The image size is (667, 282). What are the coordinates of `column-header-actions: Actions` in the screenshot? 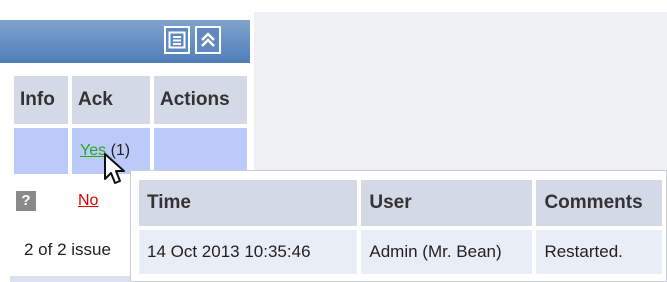 It's located at (200, 100).